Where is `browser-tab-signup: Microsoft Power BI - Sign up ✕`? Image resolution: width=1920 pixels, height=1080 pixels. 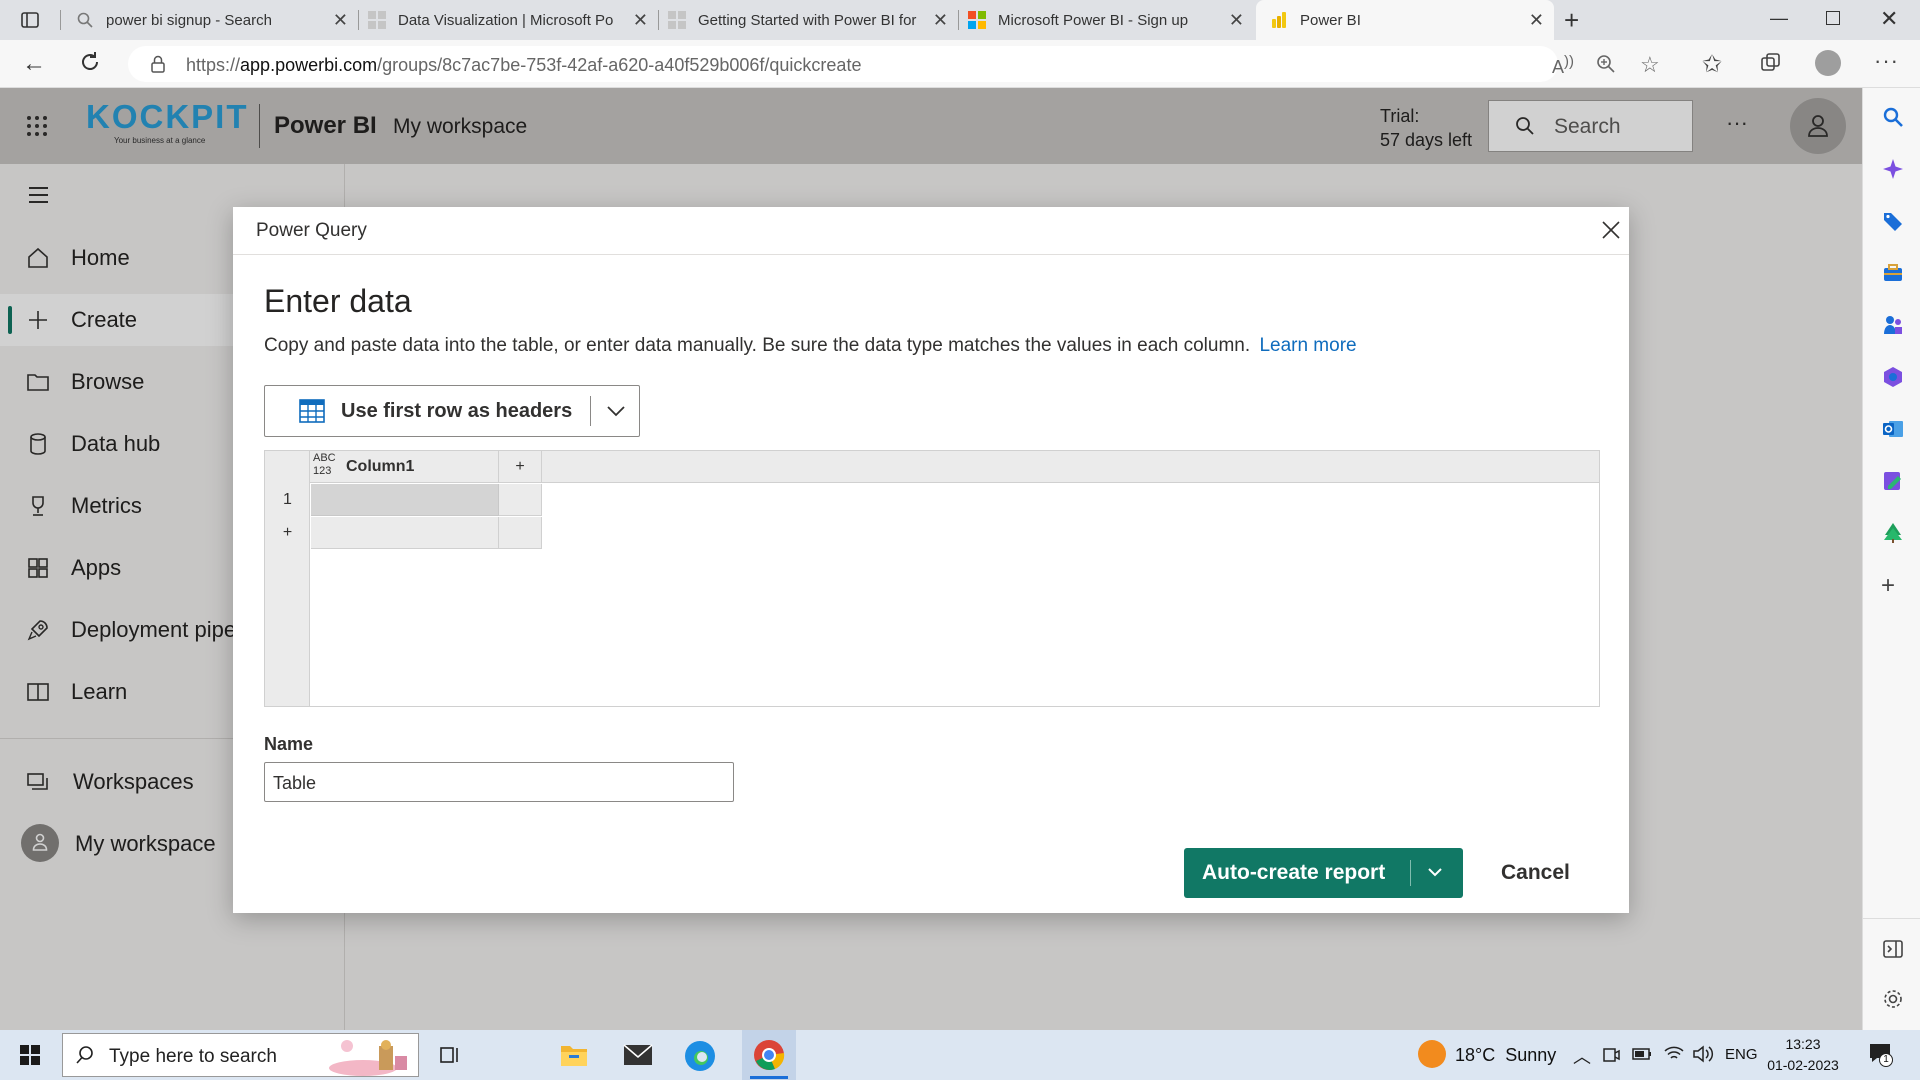
browser-tab-signup: Microsoft Power BI - Sign up ✕ is located at coordinates (1111, 20).